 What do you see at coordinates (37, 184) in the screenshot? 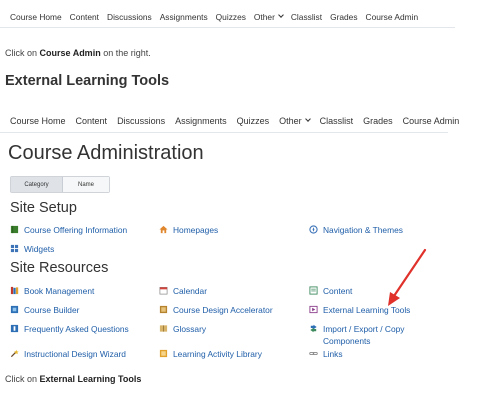
I see `toggle-category-button: Category` at bounding box center [37, 184].